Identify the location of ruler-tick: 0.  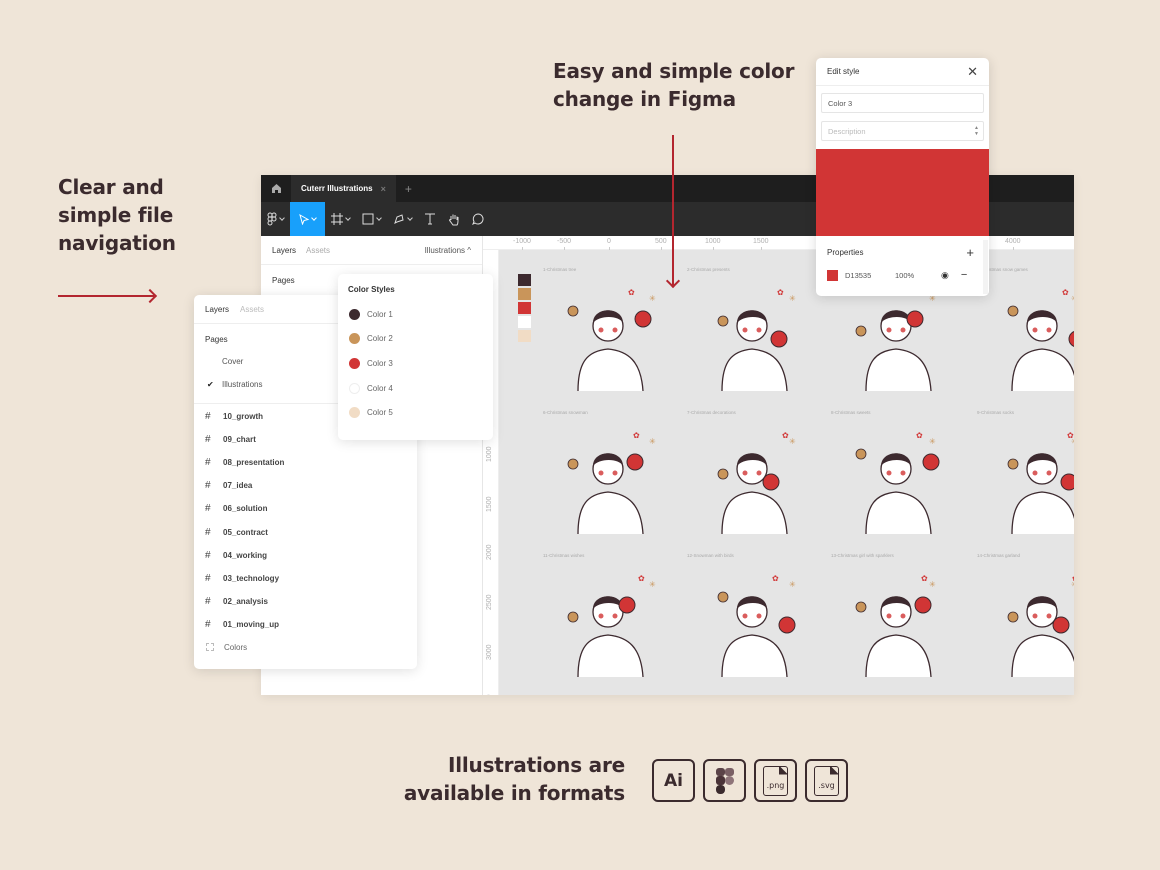
(609, 244).